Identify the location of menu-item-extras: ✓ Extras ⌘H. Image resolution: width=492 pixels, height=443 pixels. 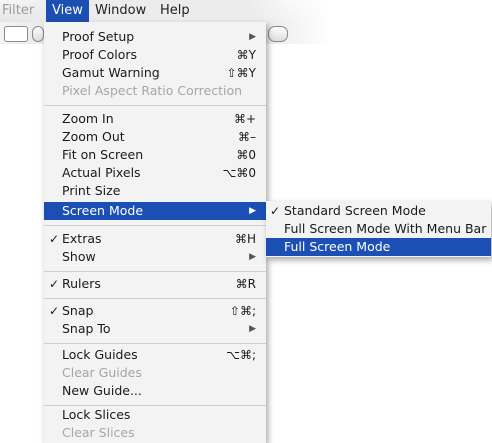
(155, 239).